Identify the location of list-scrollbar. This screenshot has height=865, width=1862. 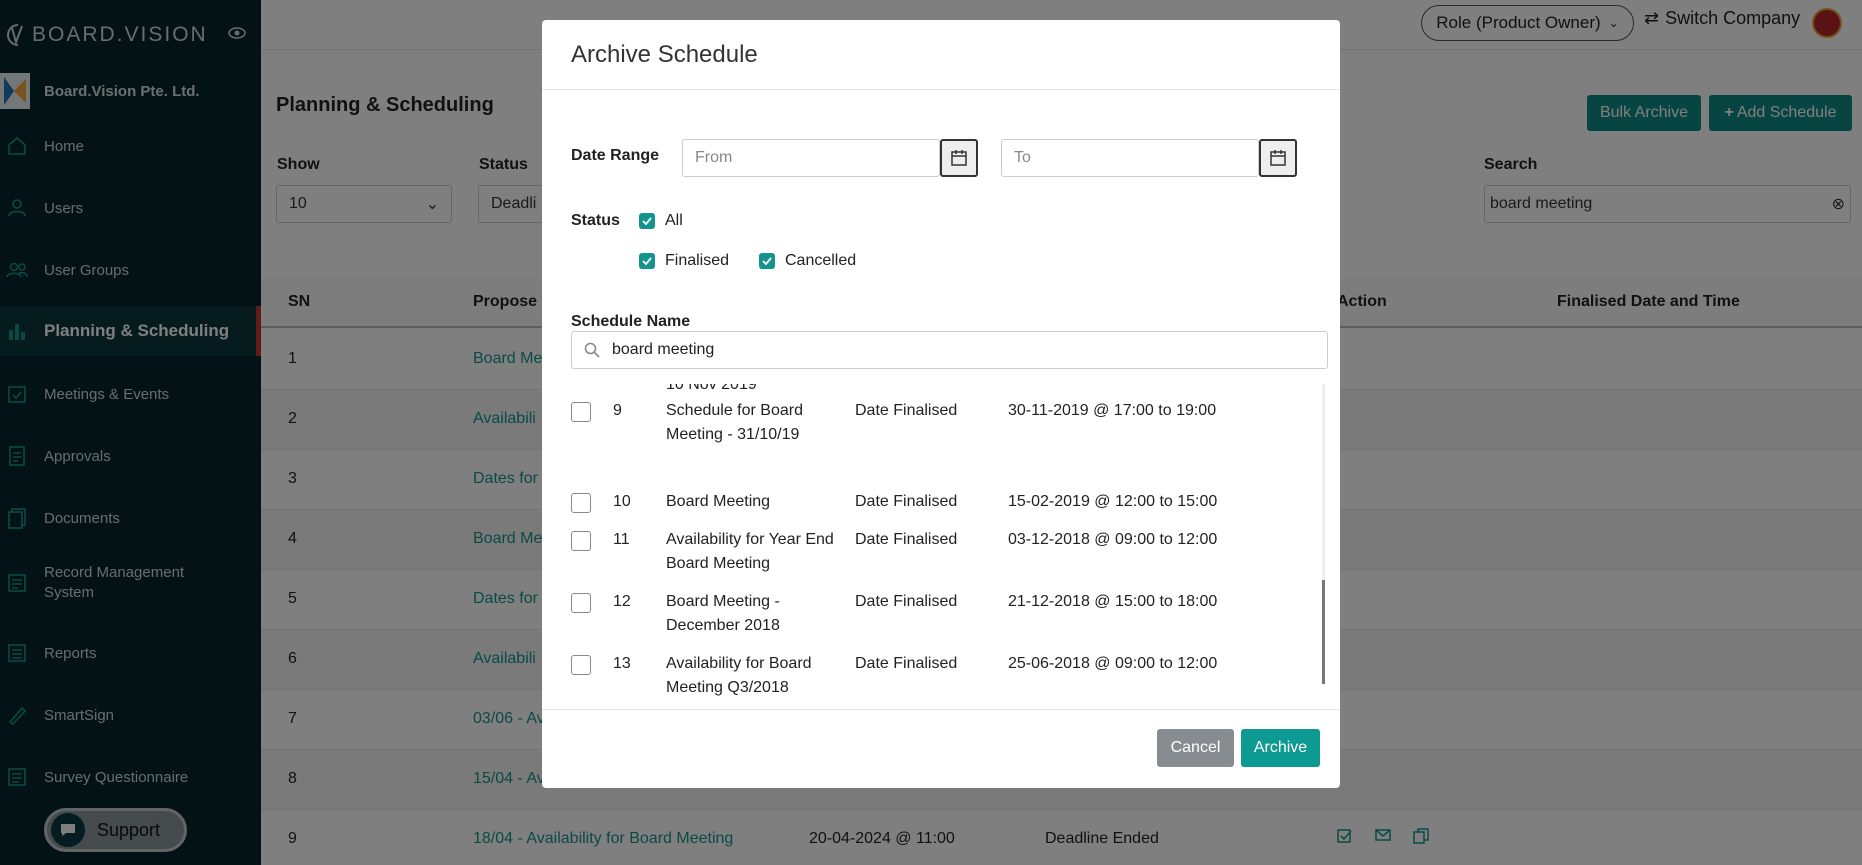
(1323, 534).